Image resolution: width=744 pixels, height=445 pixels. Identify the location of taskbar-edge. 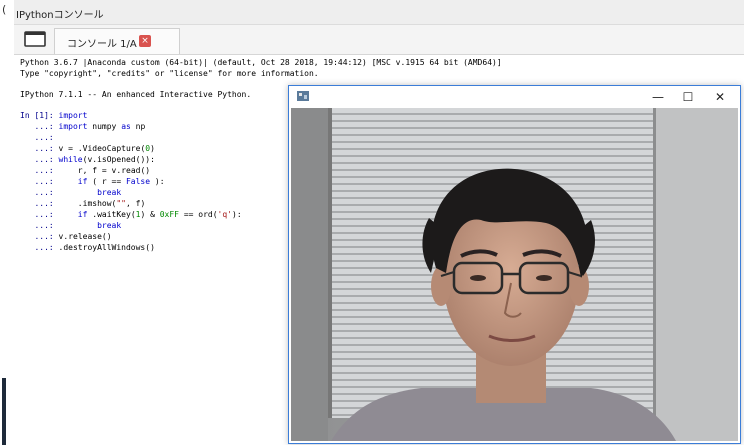
(4, 411).